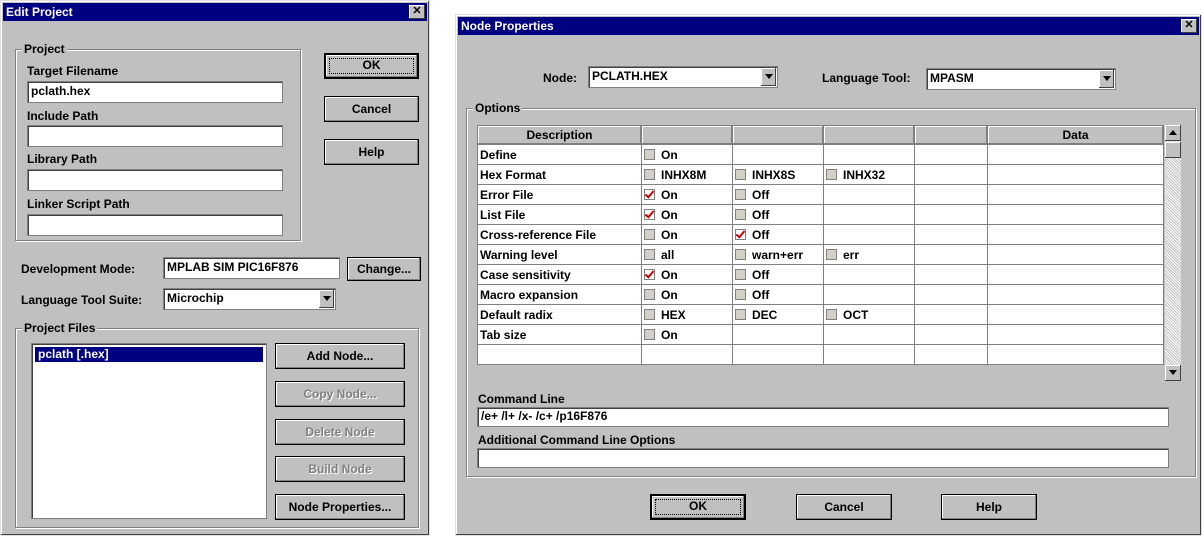  What do you see at coordinates (149, 431) in the screenshot?
I see `project-files-list: pclath [.hex]` at bounding box center [149, 431].